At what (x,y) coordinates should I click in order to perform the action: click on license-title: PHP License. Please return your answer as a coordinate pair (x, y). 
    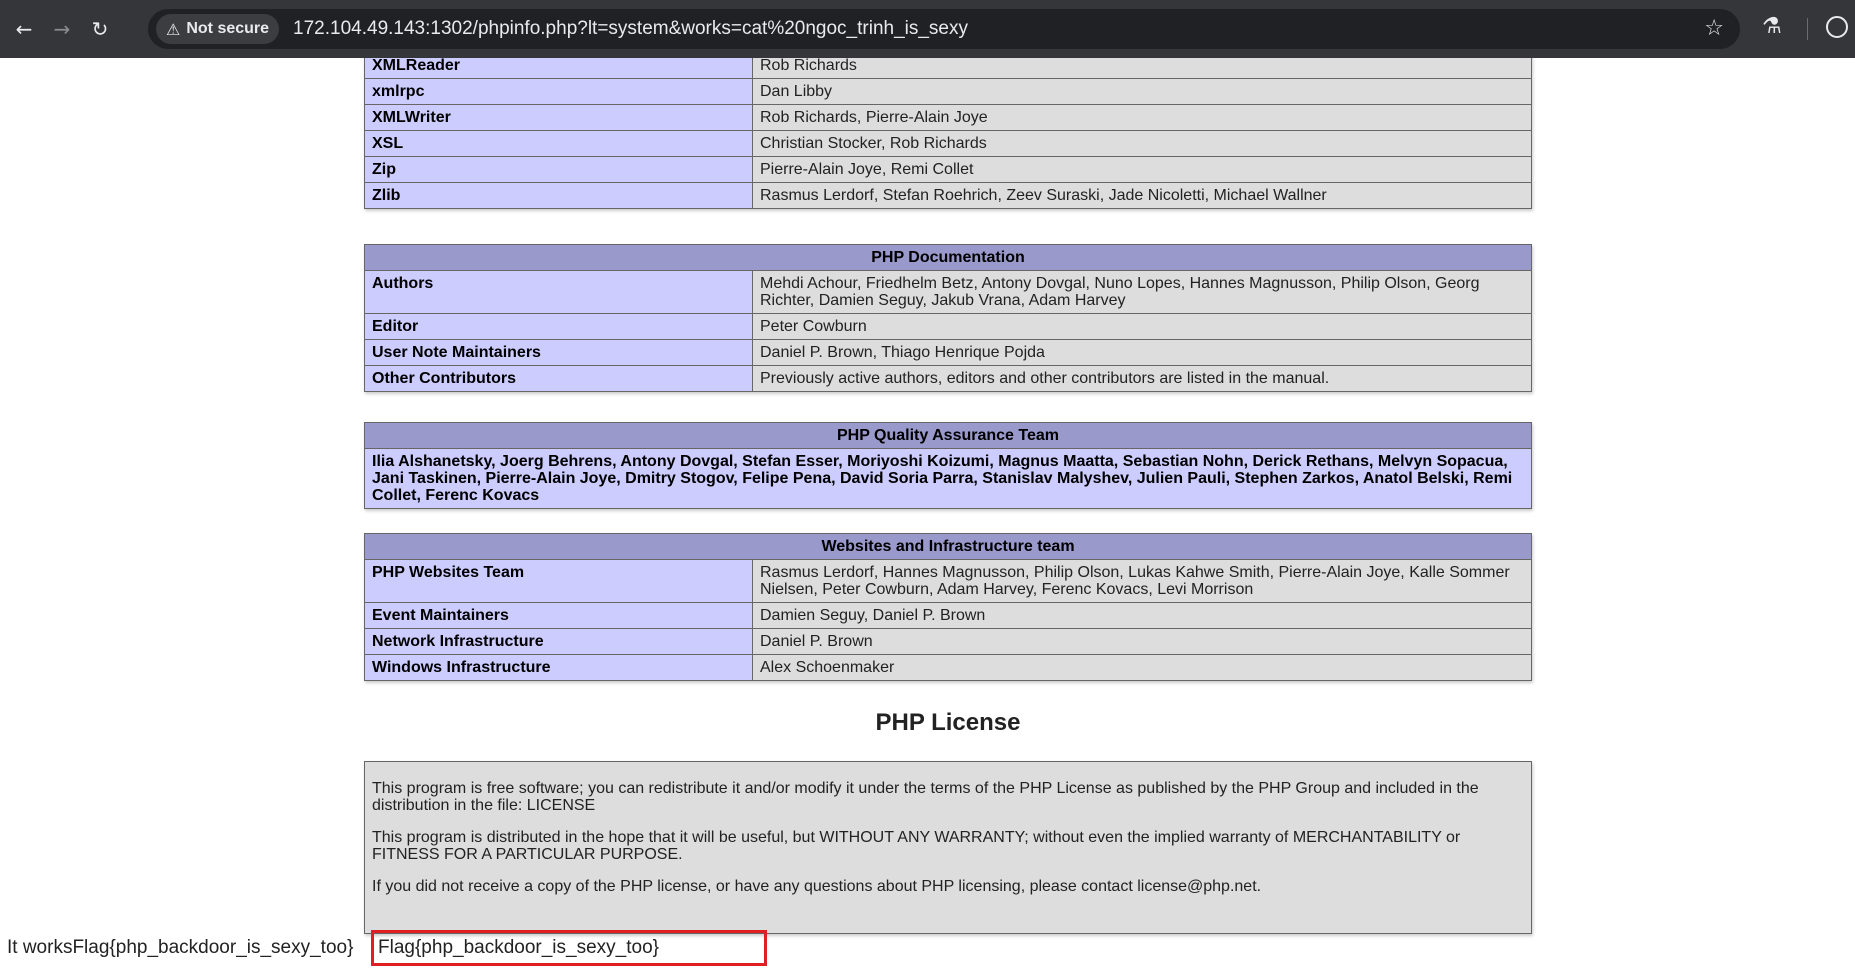
    Looking at the image, I should click on (948, 722).